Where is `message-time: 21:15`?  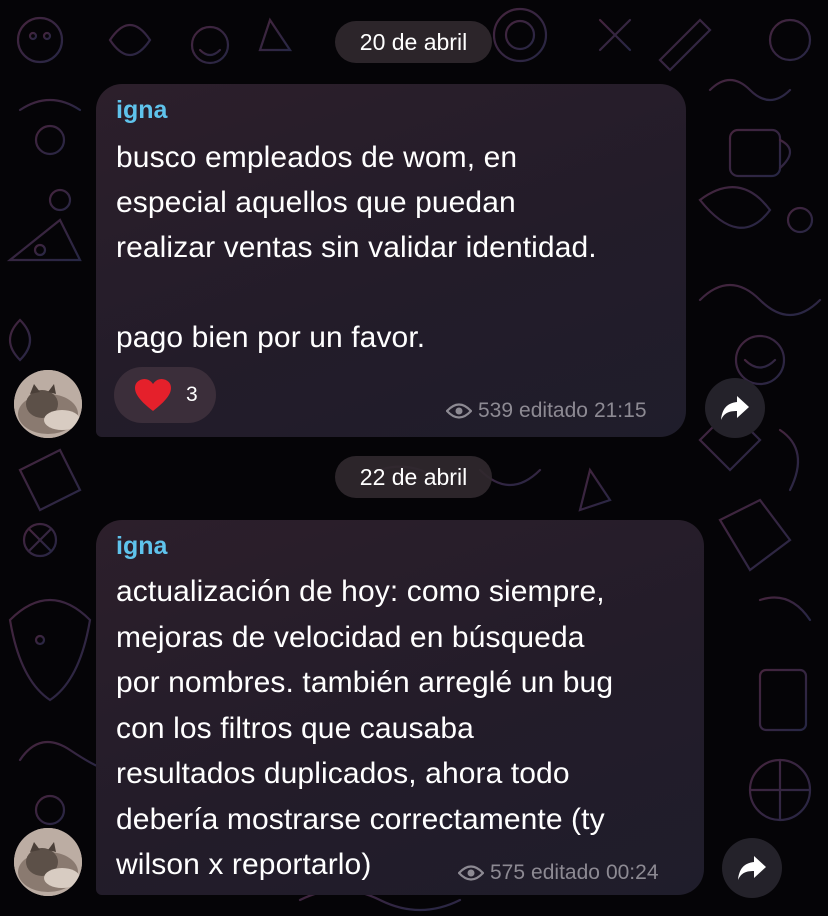
message-time: 21:15 is located at coordinates (620, 410).